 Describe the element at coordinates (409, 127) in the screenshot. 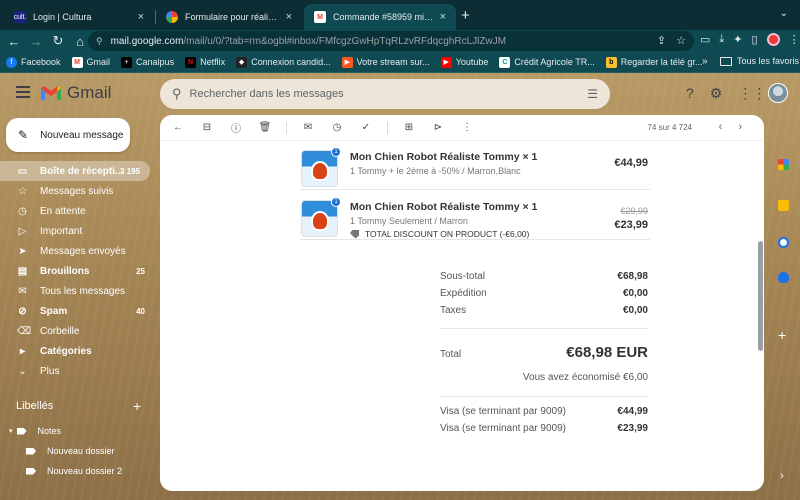

I see `move-to-icon: ⊞` at that location.